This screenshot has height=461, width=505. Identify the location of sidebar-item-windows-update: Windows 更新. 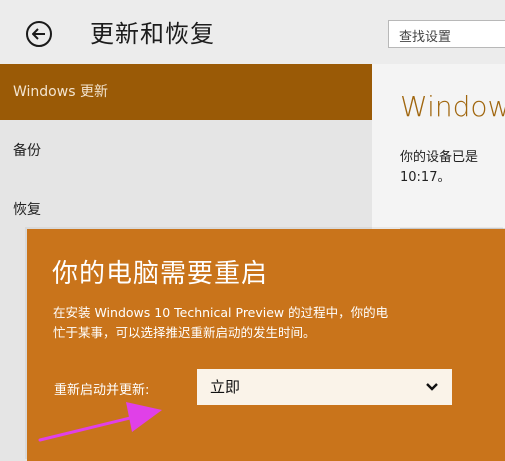
(186, 92).